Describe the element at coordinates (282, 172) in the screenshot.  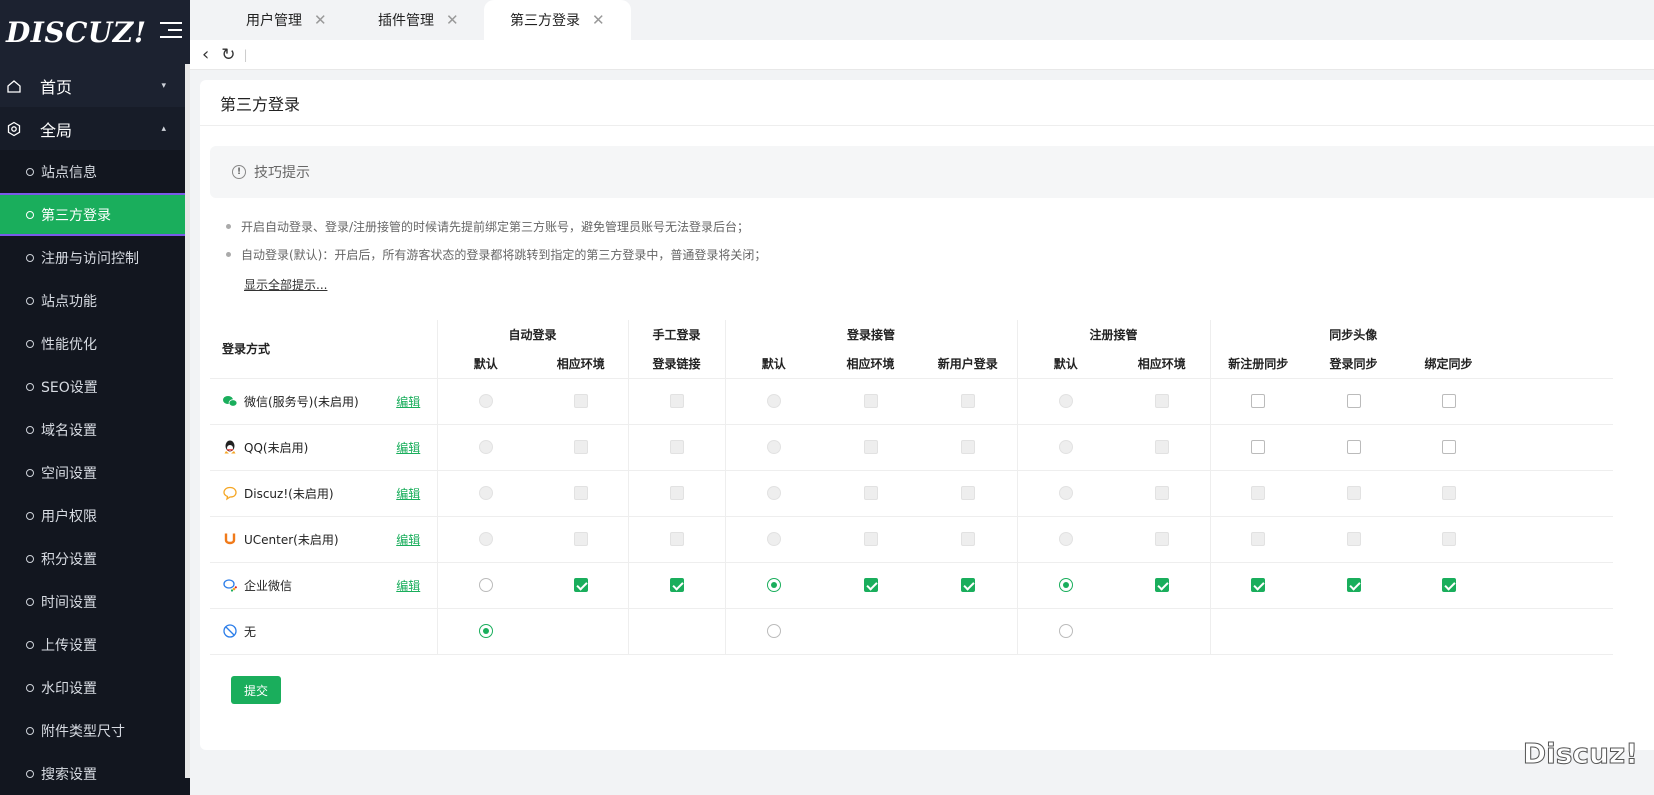
I see `tip-title: 技巧提示` at that location.